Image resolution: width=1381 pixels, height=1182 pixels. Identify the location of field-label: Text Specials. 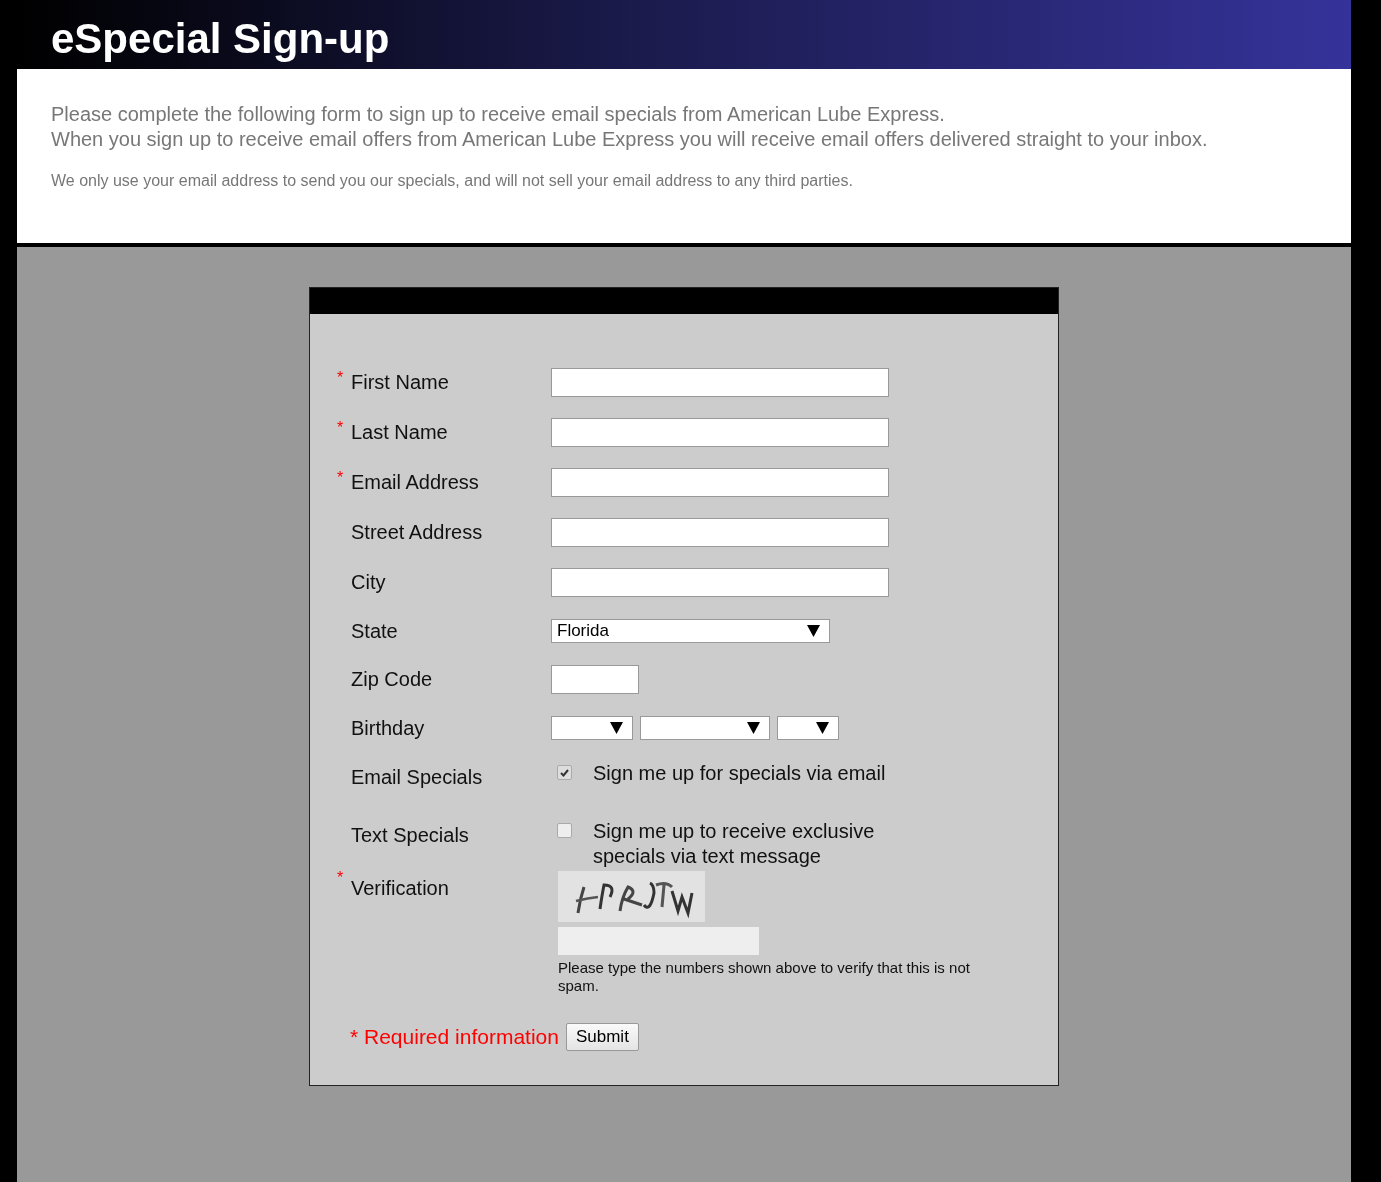
(410, 835).